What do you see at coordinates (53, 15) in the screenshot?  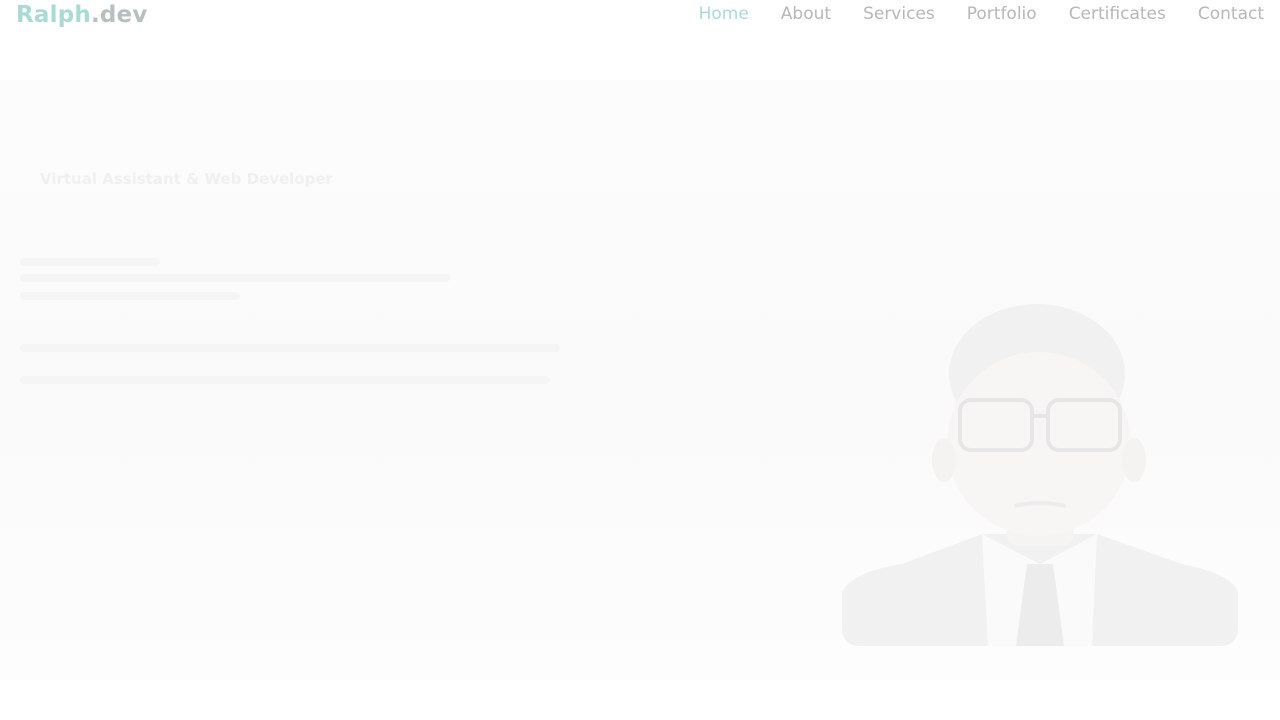 I see `logo-main-text: Ralph` at bounding box center [53, 15].